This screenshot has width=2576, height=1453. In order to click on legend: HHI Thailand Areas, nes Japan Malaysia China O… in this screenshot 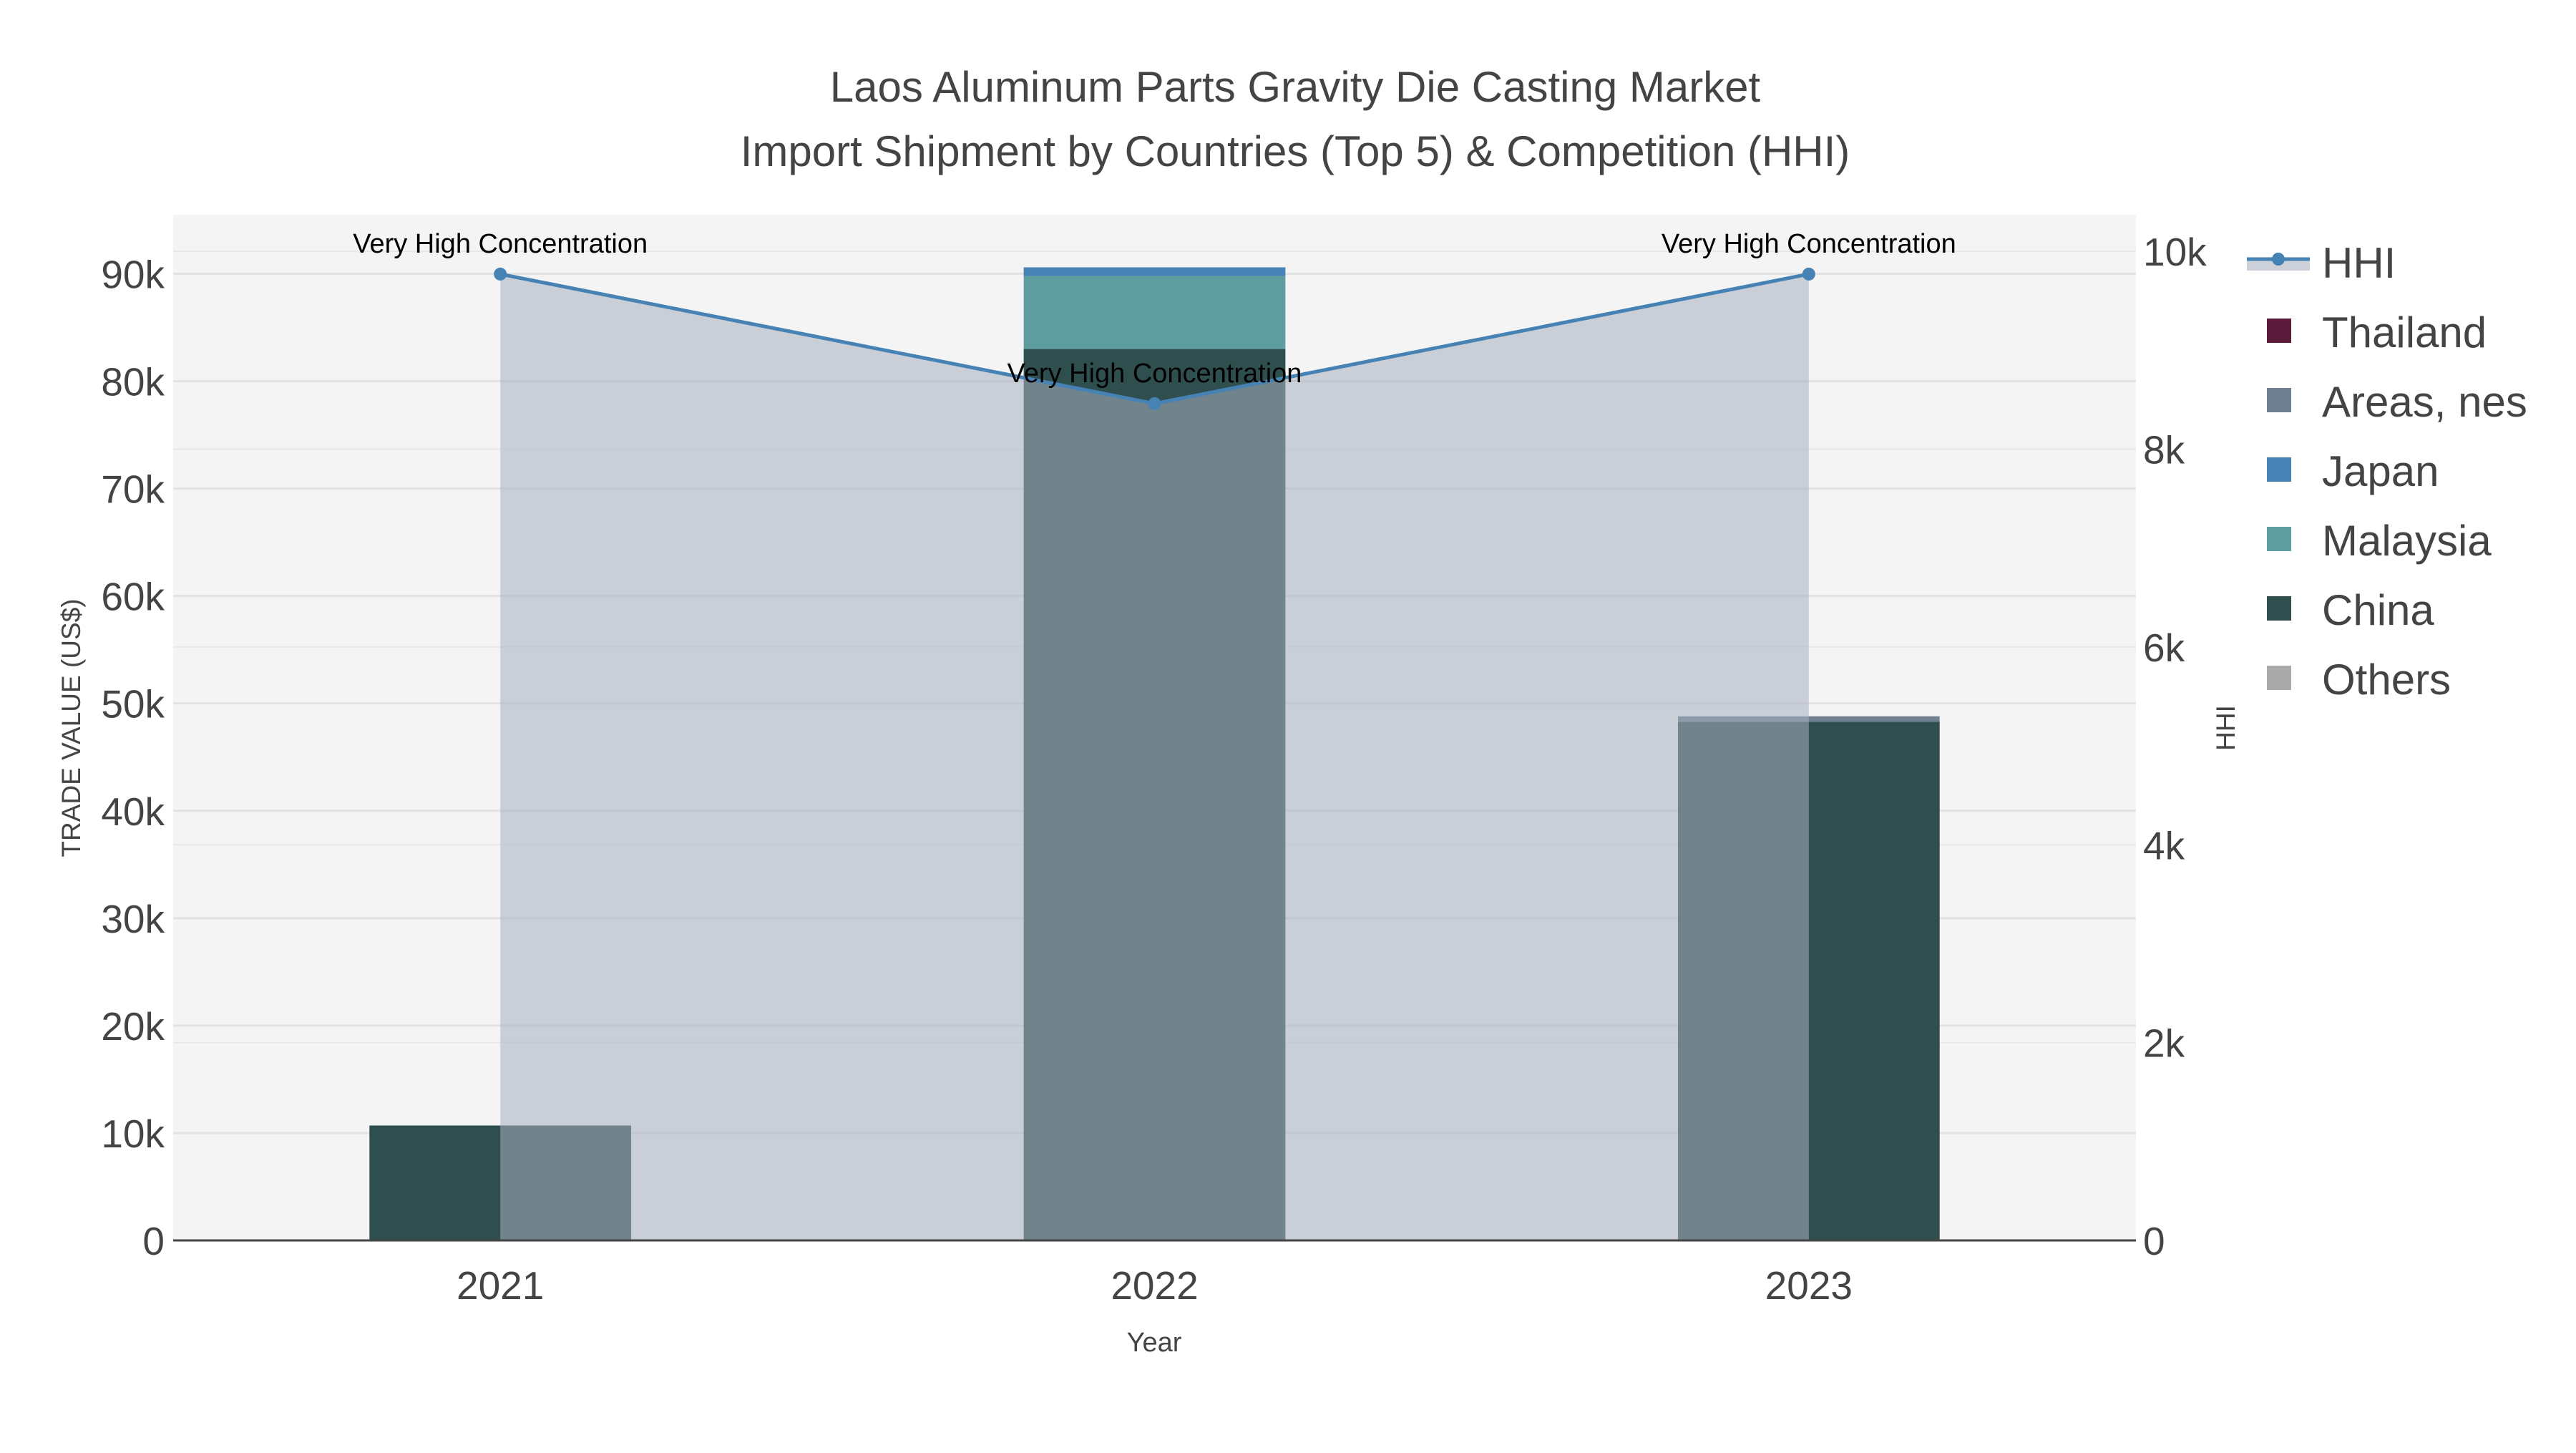, I will do `click(2387, 471)`.